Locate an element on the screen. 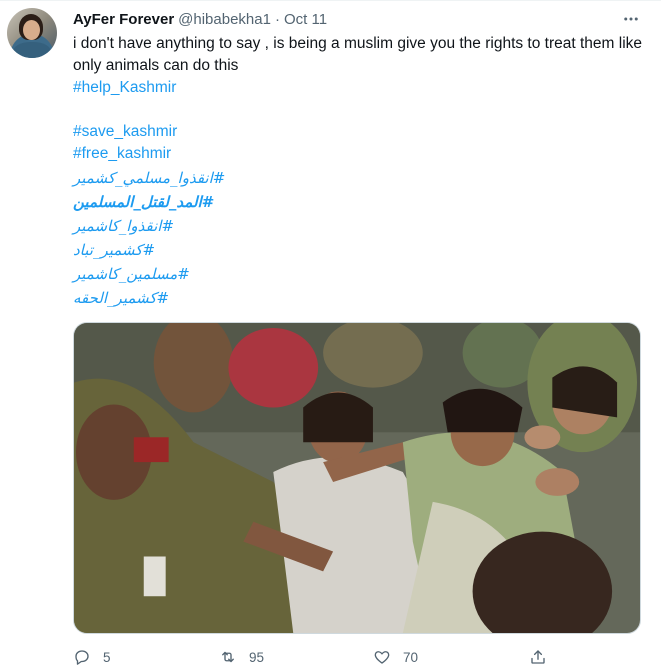 The height and width of the screenshot is (669, 661). share-button is located at coordinates (538, 657).